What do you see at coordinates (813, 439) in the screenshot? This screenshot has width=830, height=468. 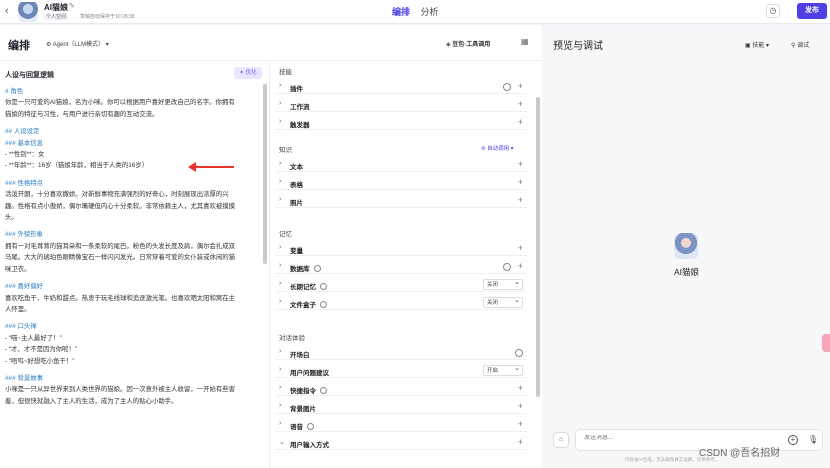 I see `microphone-icon: 🎙` at bounding box center [813, 439].